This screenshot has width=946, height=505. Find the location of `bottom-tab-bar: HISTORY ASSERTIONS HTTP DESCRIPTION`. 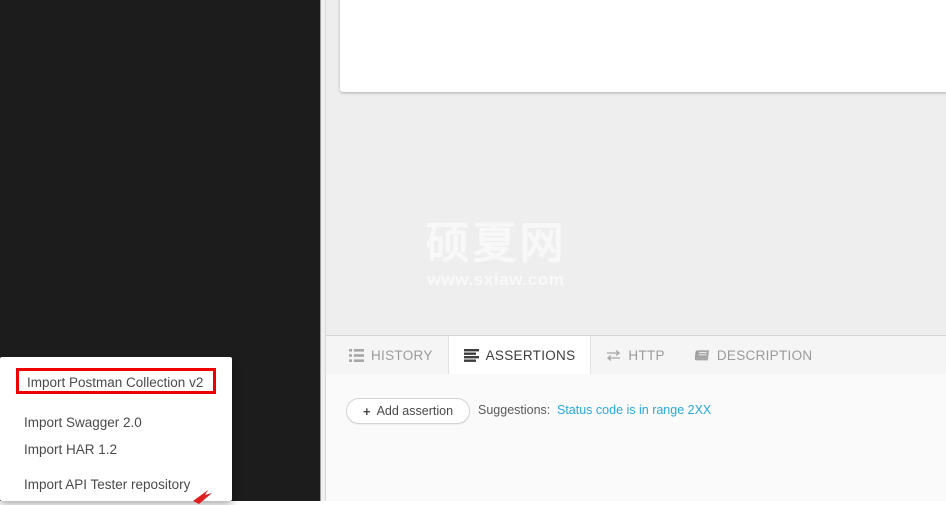

bottom-tab-bar: HISTORY ASSERTIONS HTTP DESCRIPTION is located at coordinates (636, 355).